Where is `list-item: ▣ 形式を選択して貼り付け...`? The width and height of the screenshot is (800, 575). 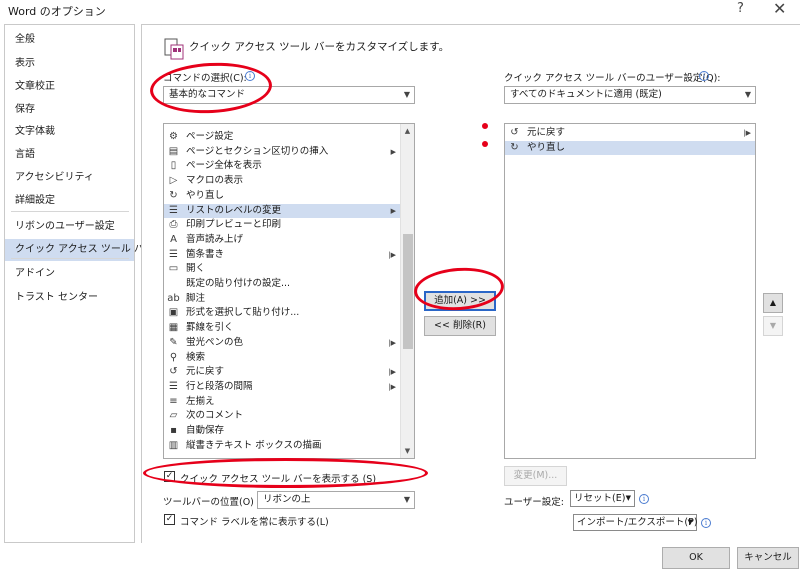
list-item: ▣ 形式を選択して貼り付け... is located at coordinates (282, 313).